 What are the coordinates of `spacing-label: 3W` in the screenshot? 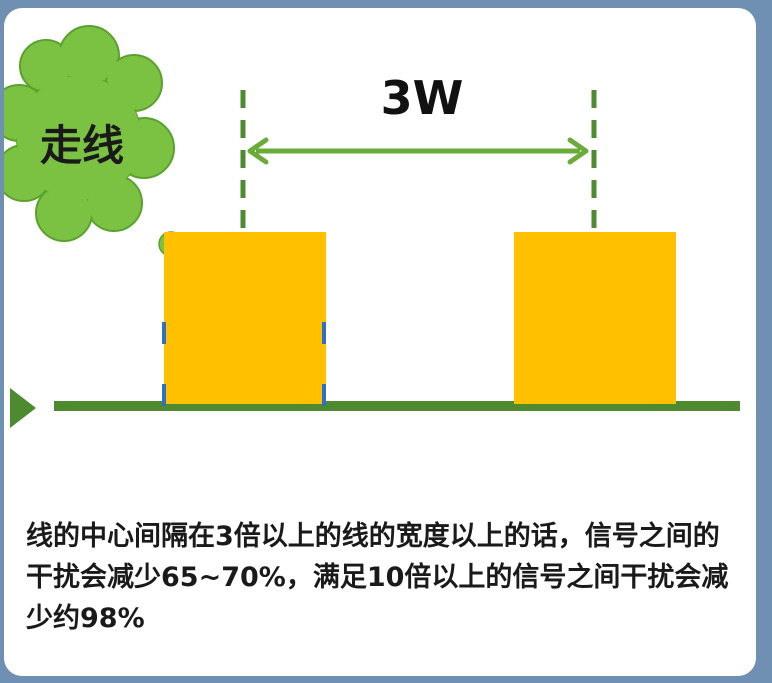 It's located at (422, 98).